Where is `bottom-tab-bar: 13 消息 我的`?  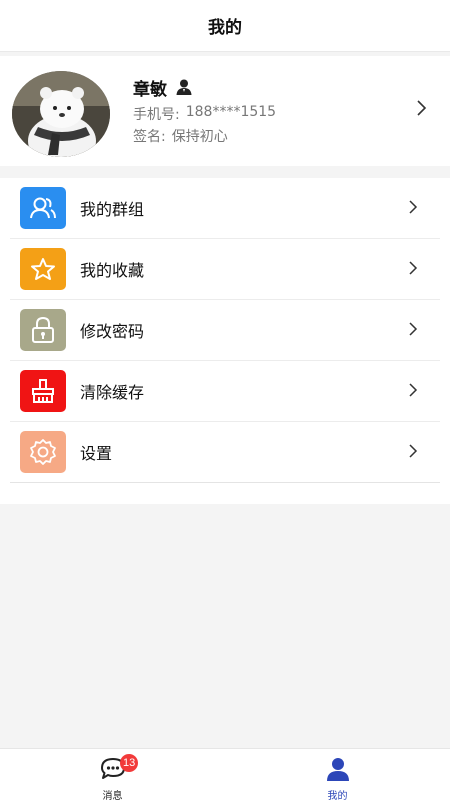
bottom-tab-bar: 13 消息 我的 is located at coordinates (225, 774).